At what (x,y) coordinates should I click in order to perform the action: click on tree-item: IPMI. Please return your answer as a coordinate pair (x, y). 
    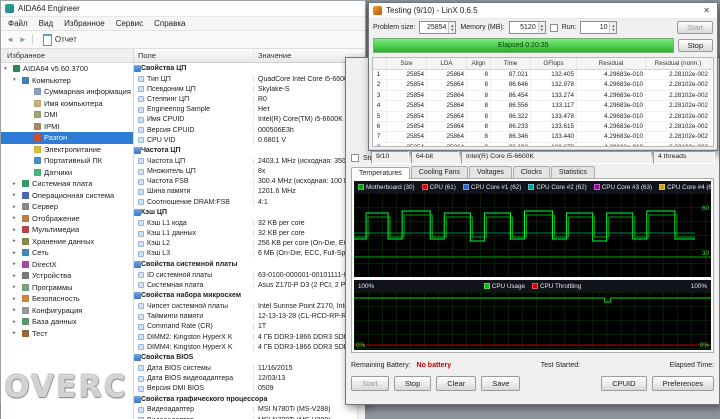
    Looking at the image, I should click on (67, 127).